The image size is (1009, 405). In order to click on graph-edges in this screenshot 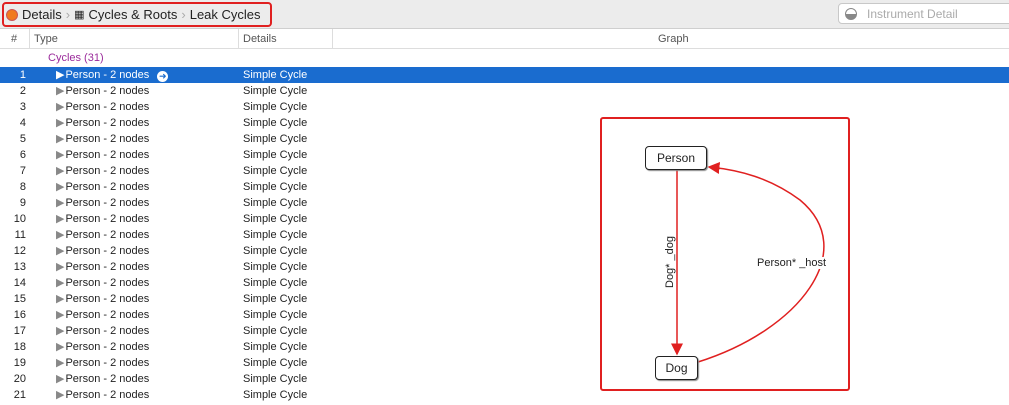, I will do `click(748, 262)`.